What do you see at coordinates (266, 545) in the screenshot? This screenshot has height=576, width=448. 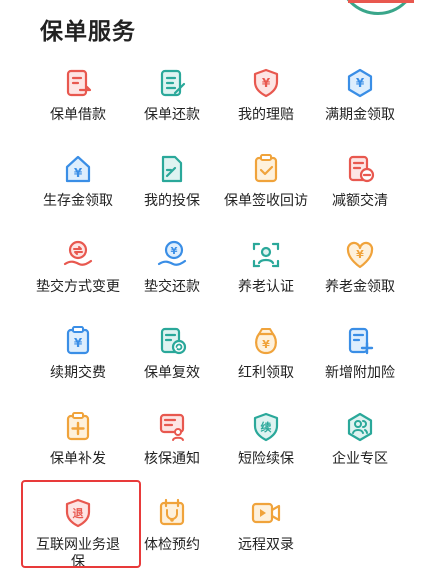 I see `service-label: 远程双录` at bounding box center [266, 545].